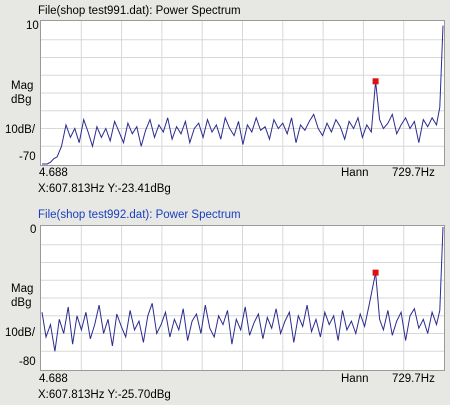  I want to click on y-min-label: -70, so click(27, 157).